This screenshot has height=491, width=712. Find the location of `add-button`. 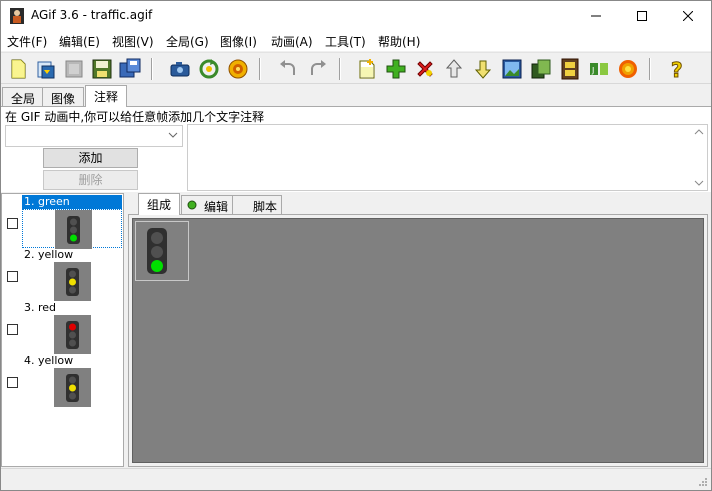

add-button is located at coordinates (396, 69).